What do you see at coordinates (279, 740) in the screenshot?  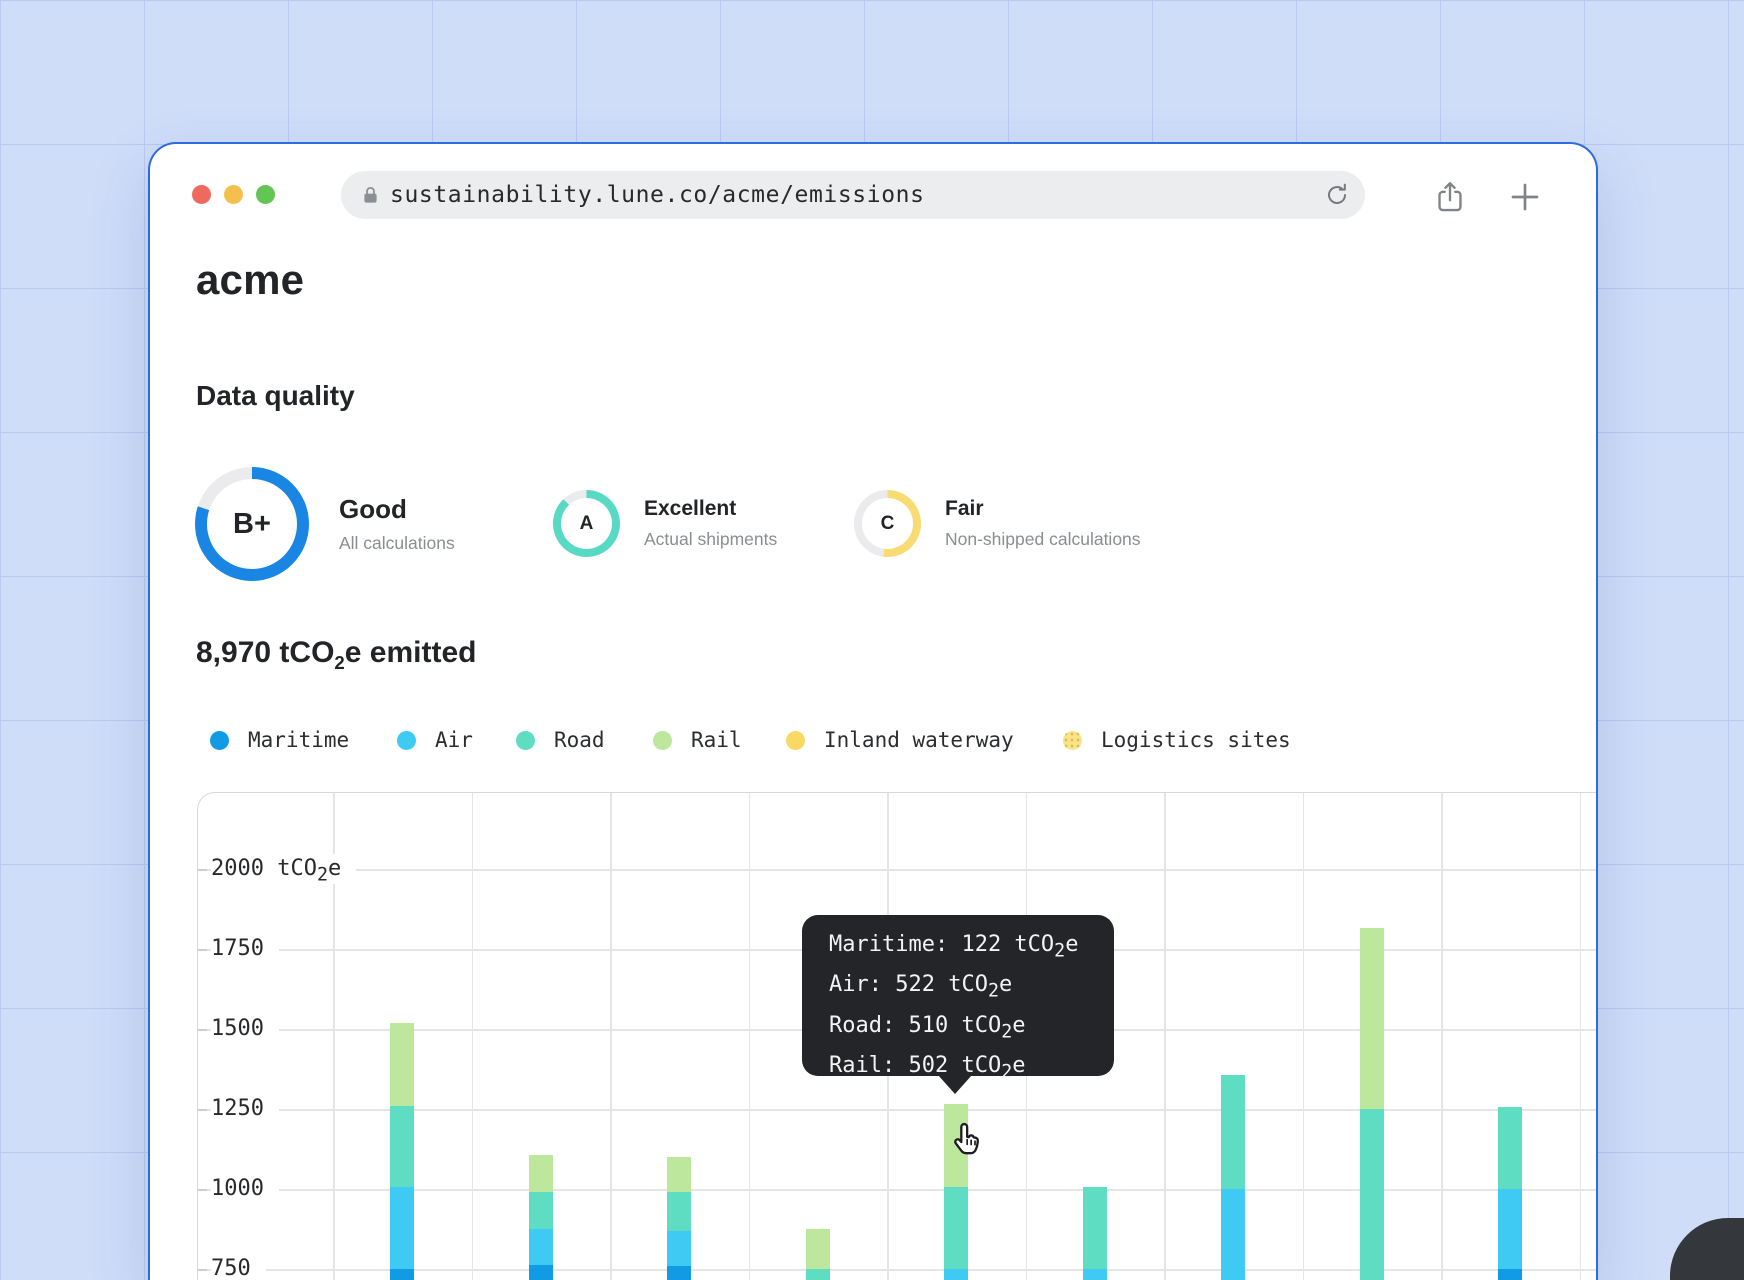 I see `legend-item-maritime: Maritime` at bounding box center [279, 740].